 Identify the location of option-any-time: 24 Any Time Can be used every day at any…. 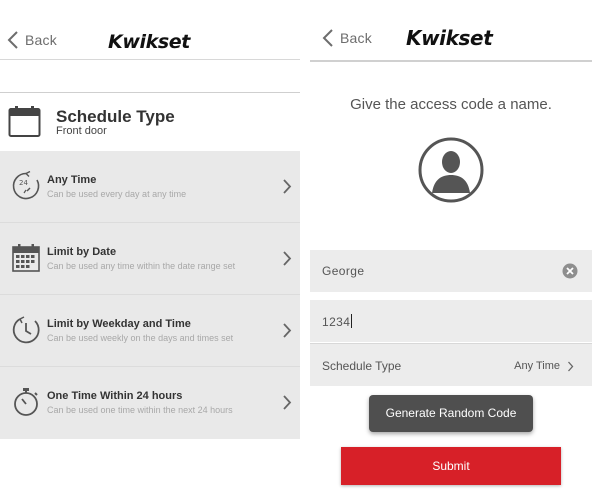
(150, 187).